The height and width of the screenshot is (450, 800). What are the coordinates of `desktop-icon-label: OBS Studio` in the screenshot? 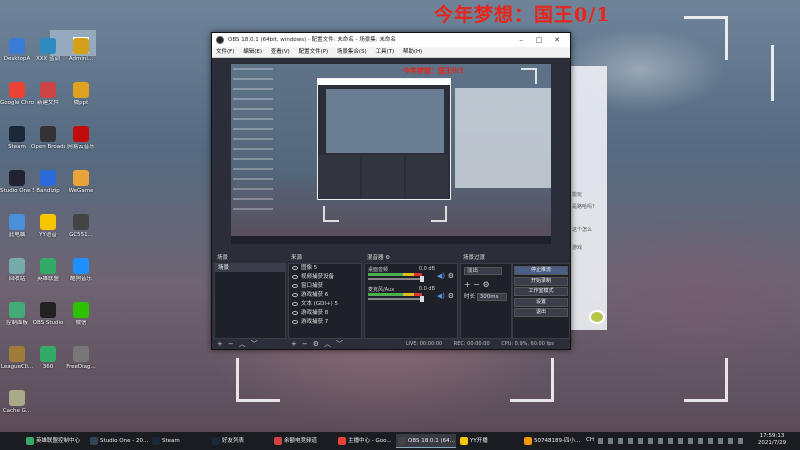 It's located at (48, 323).